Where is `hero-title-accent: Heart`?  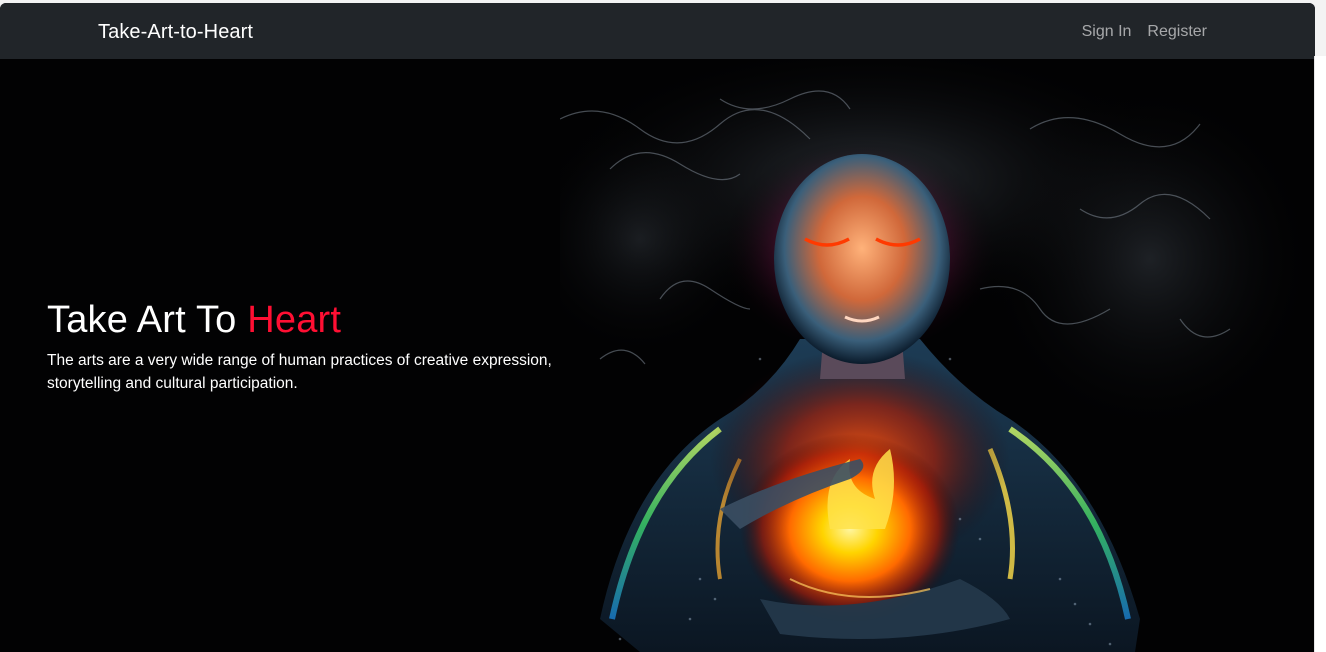
hero-title-accent: Heart is located at coordinates (294, 320).